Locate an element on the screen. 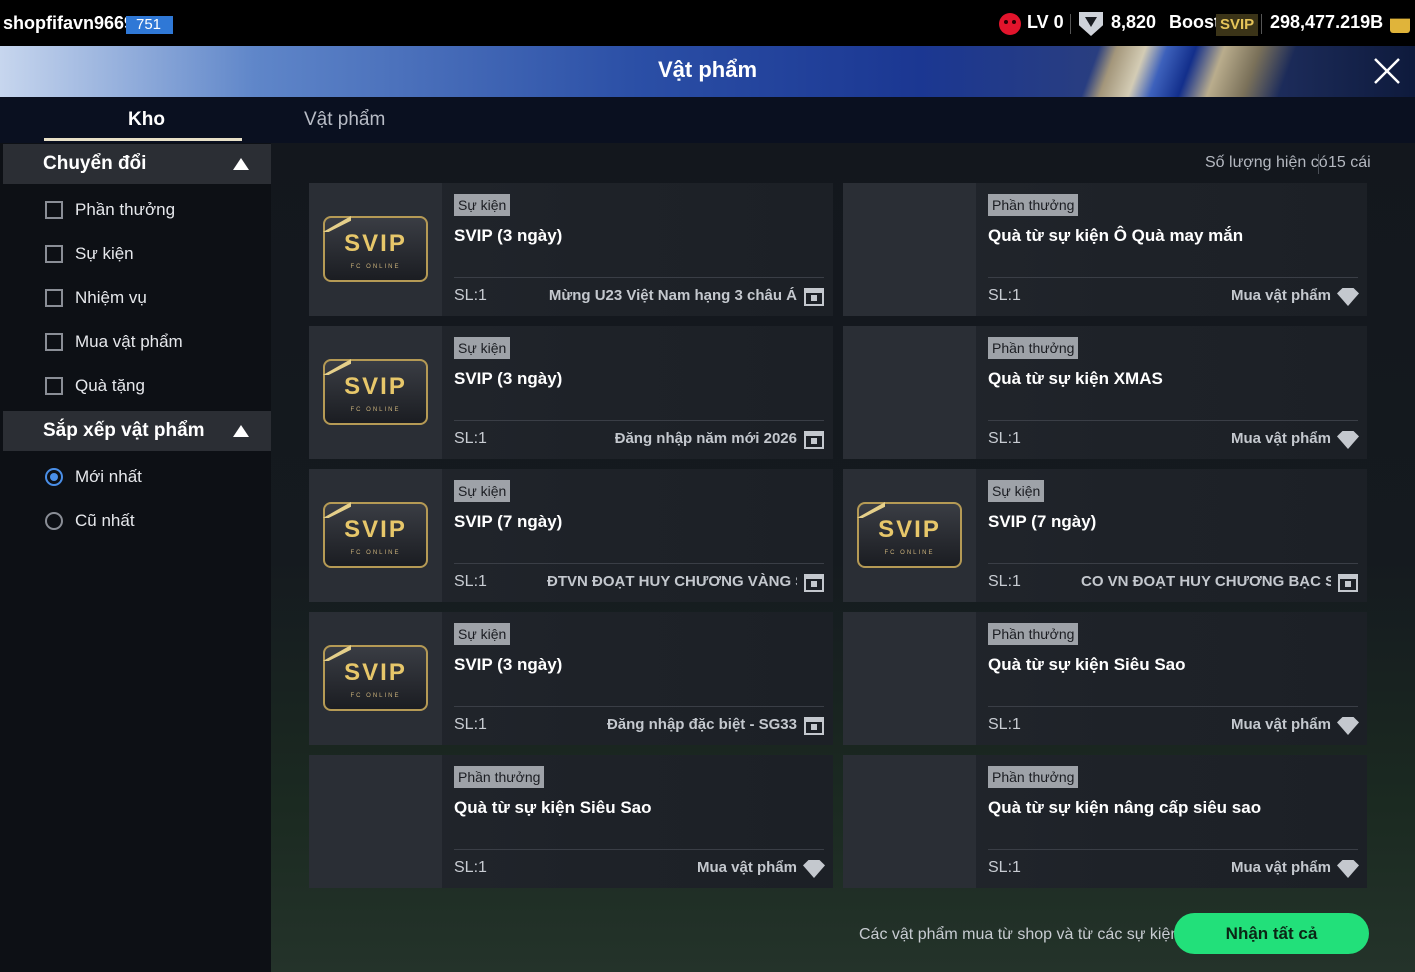 This screenshot has height=972, width=1415. item-name: Quà từ sự kiện Ô Quà may mắn is located at coordinates (1116, 235).